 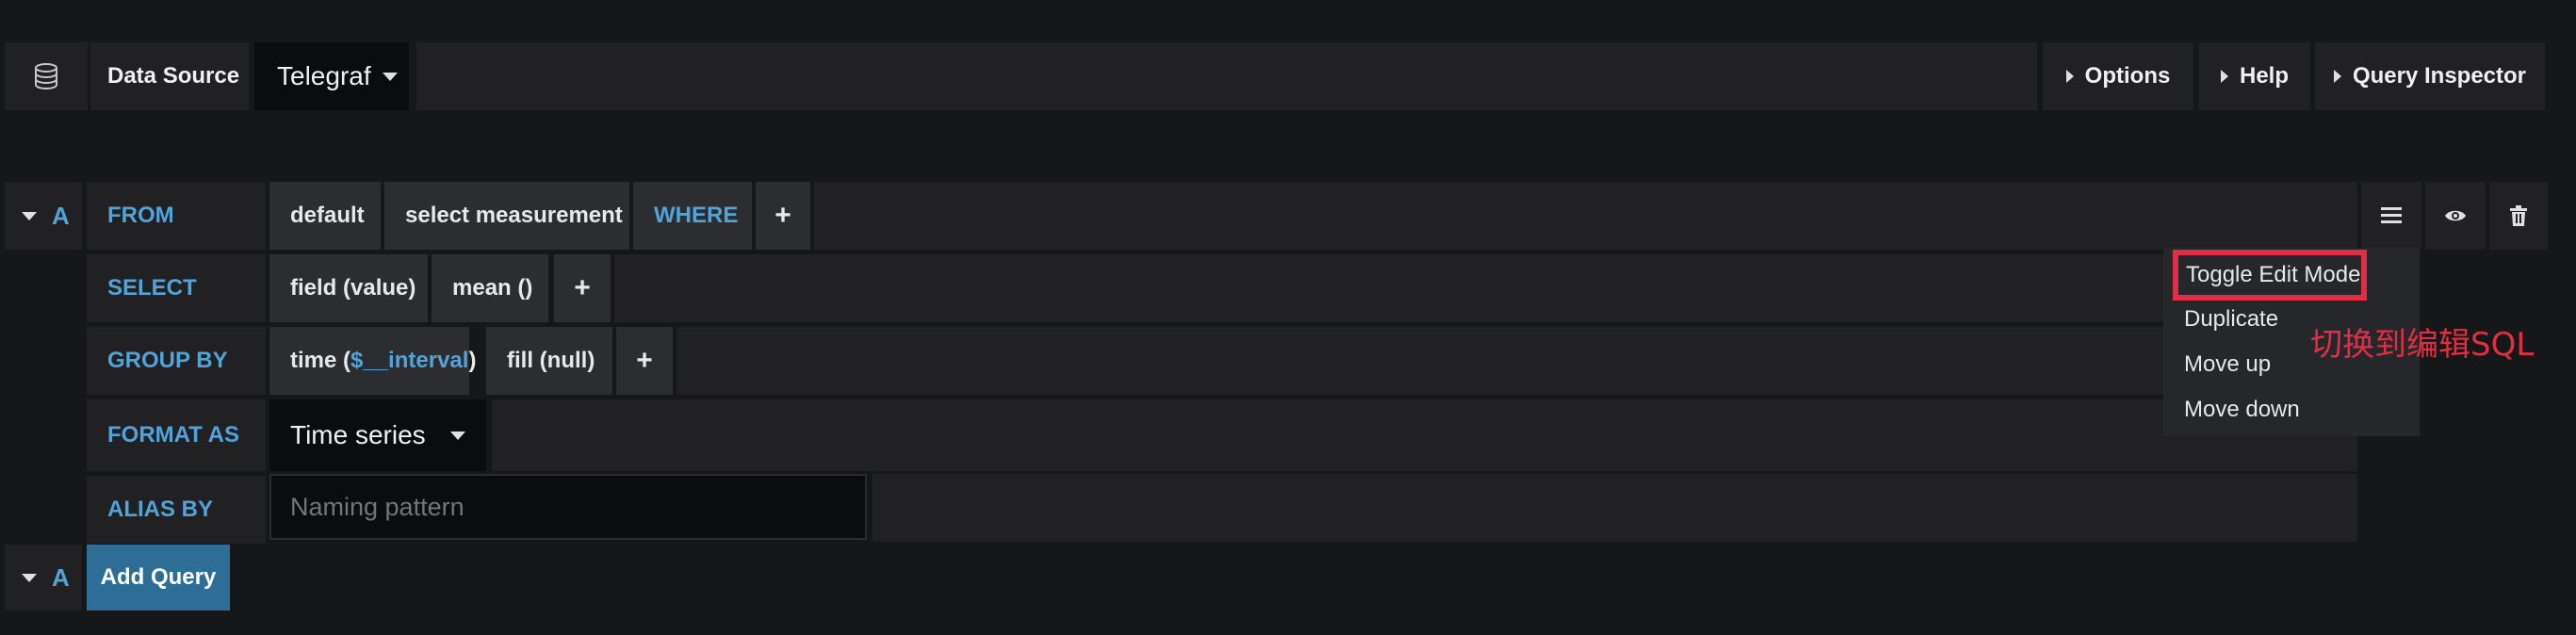 I want to click on options-label: Options, so click(x=2127, y=76).